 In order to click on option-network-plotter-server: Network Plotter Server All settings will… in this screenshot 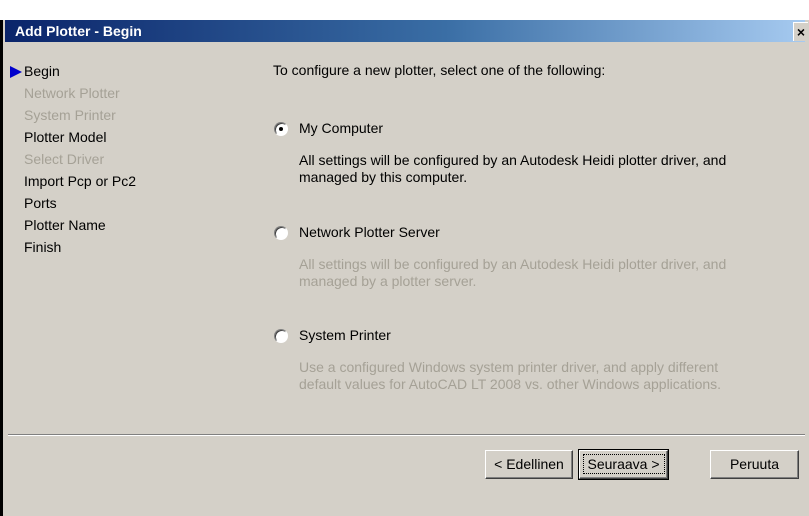, I will do `click(508, 256)`.